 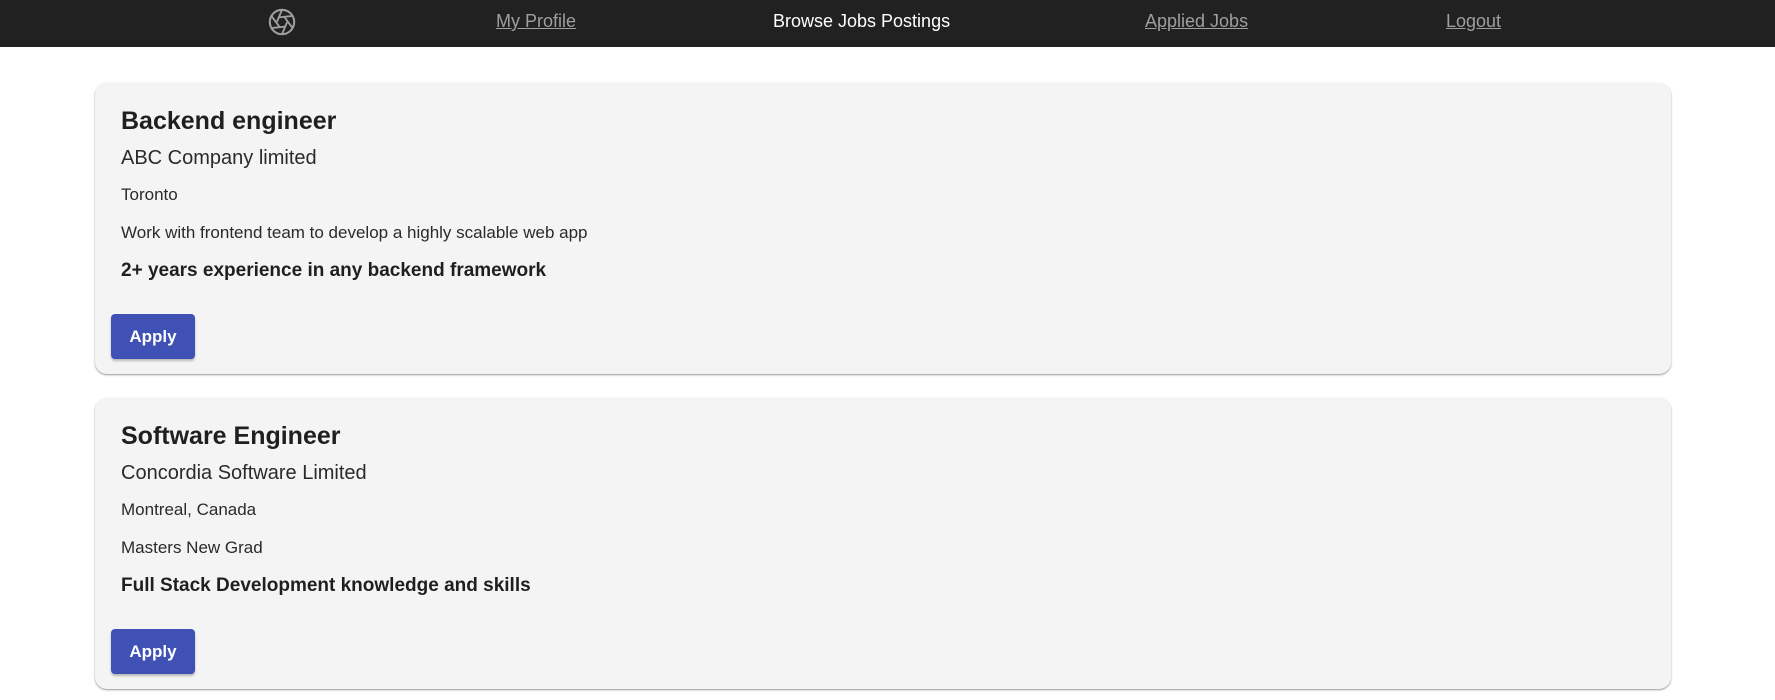 I want to click on nav-link-my-profile: My Profile, so click(x=536, y=21).